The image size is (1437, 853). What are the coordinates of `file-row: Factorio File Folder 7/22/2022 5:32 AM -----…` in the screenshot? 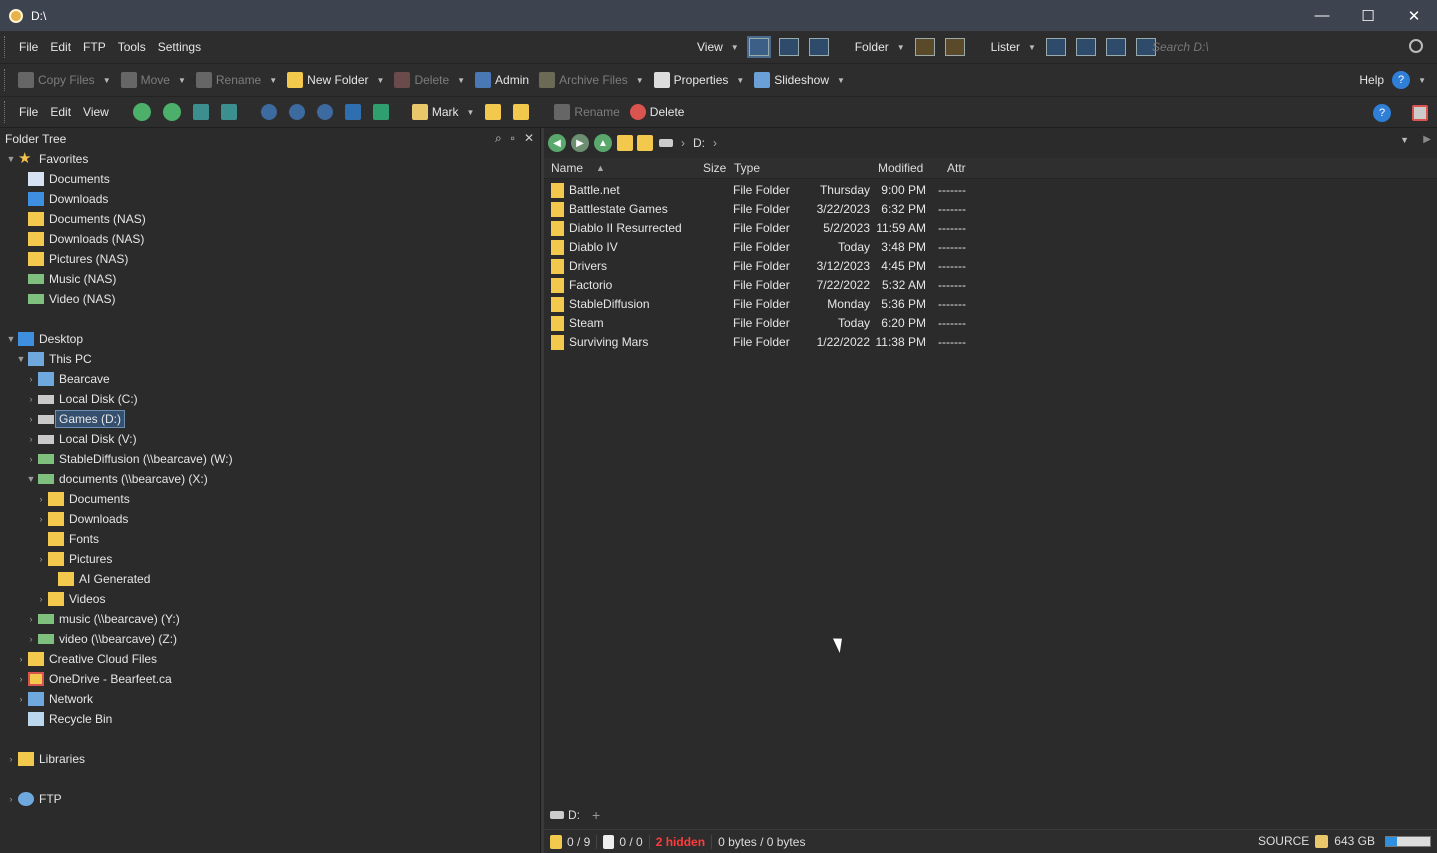 It's located at (764, 285).